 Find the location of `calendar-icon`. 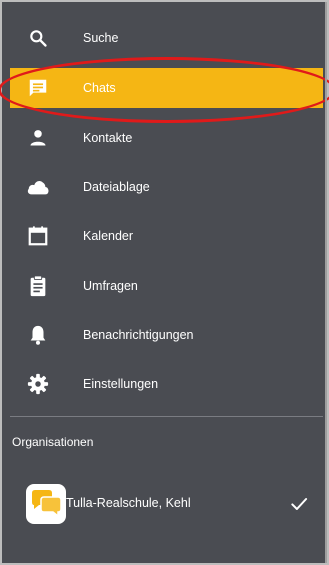

calendar-icon is located at coordinates (38, 236).